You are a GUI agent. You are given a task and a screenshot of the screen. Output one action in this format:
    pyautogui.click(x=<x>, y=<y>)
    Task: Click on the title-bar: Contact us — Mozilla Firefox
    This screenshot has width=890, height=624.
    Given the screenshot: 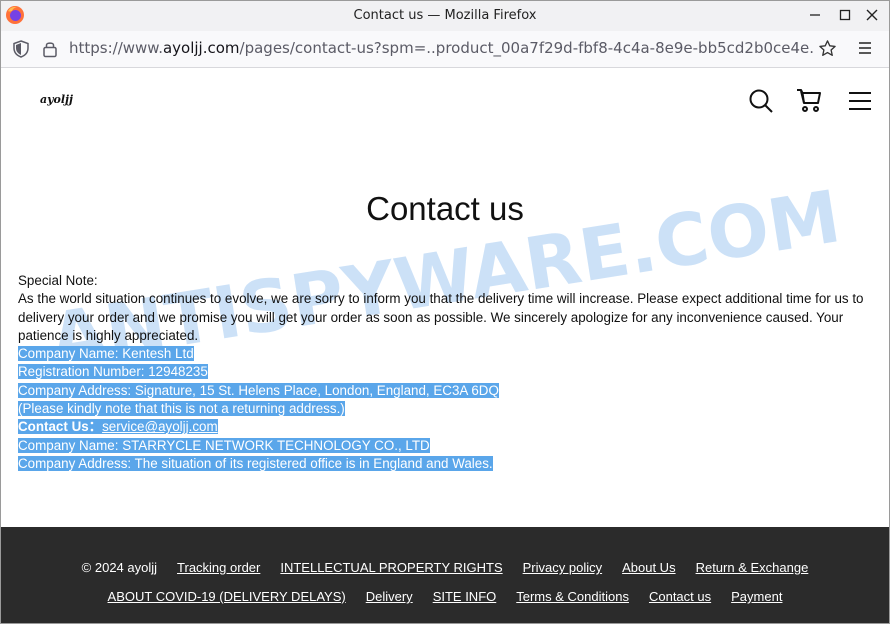 What is the action you would take?
    pyautogui.click(x=445, y=16)
    